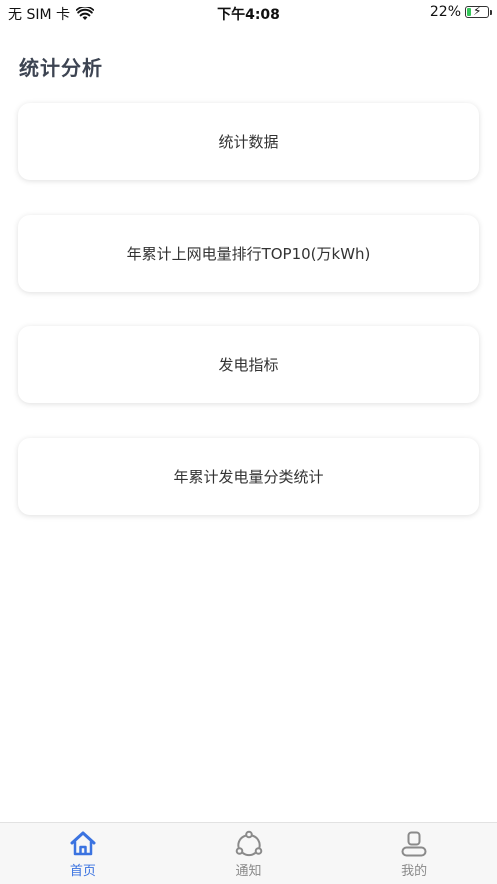 Image resolution: width=497 pixels, height=884 pixels. I want to click on status-bar: 无 SIM 卡 下午4:08 22% ⚡, so click(248, 13).